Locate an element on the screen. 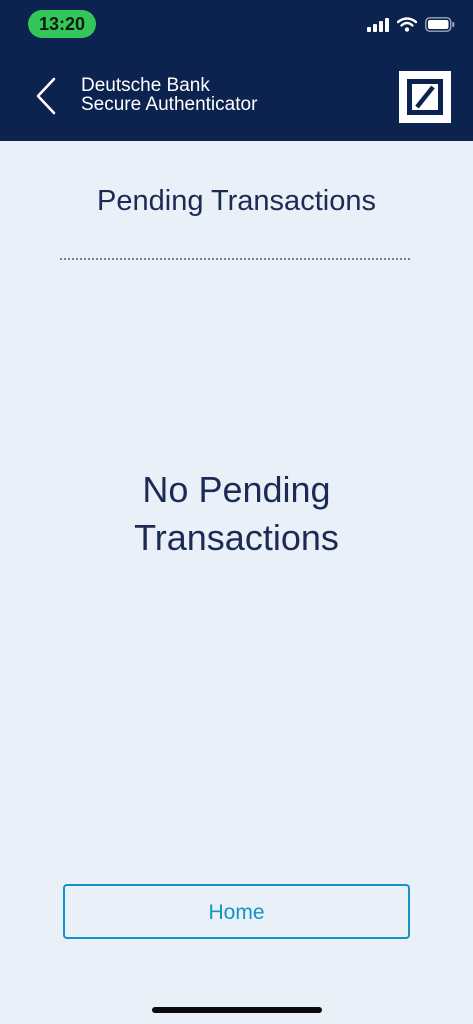 The width and height of the screenshot is (473, 1024). dotted-divider is located at coordinates (235, 259).